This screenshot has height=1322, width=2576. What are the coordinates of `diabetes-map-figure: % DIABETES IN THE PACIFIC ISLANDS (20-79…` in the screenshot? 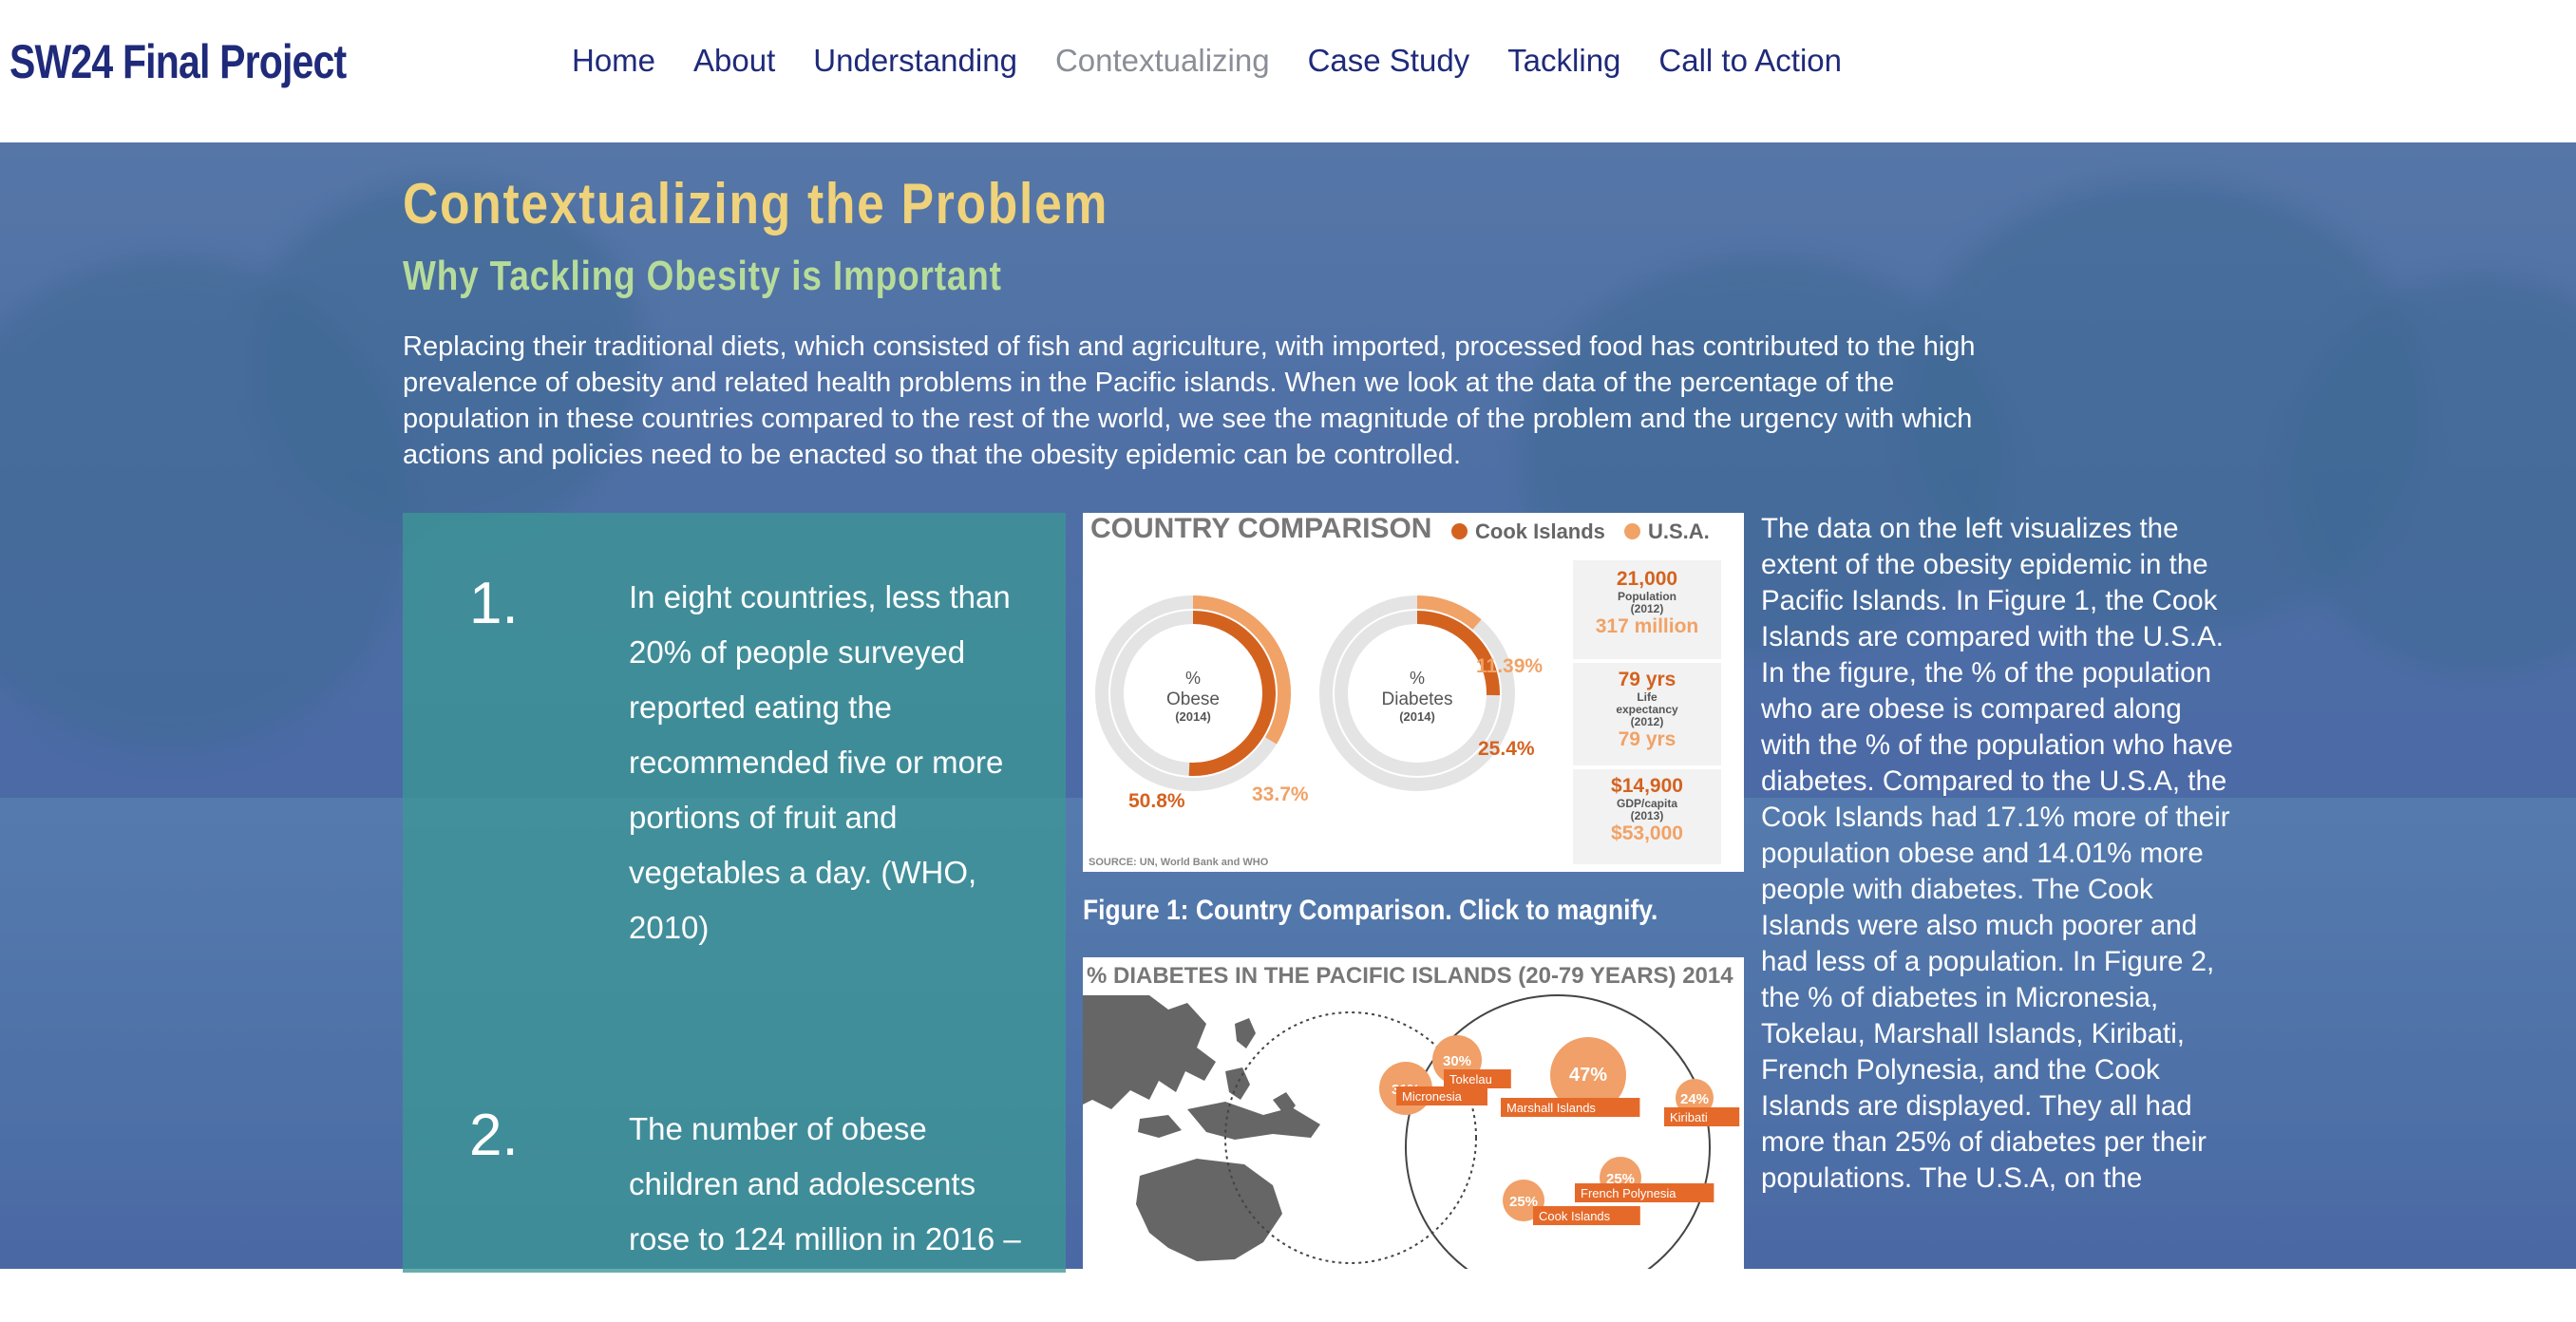 It's located at (1413, 1113).